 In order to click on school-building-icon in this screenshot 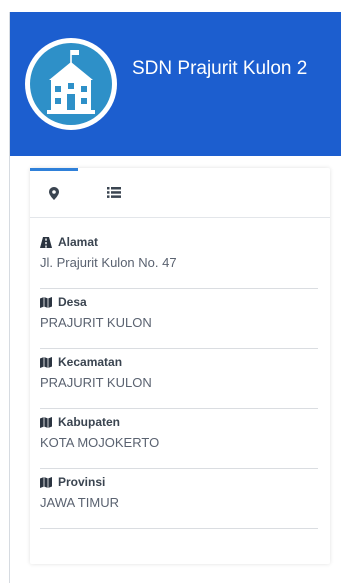, I will do `click(71, 84)`.